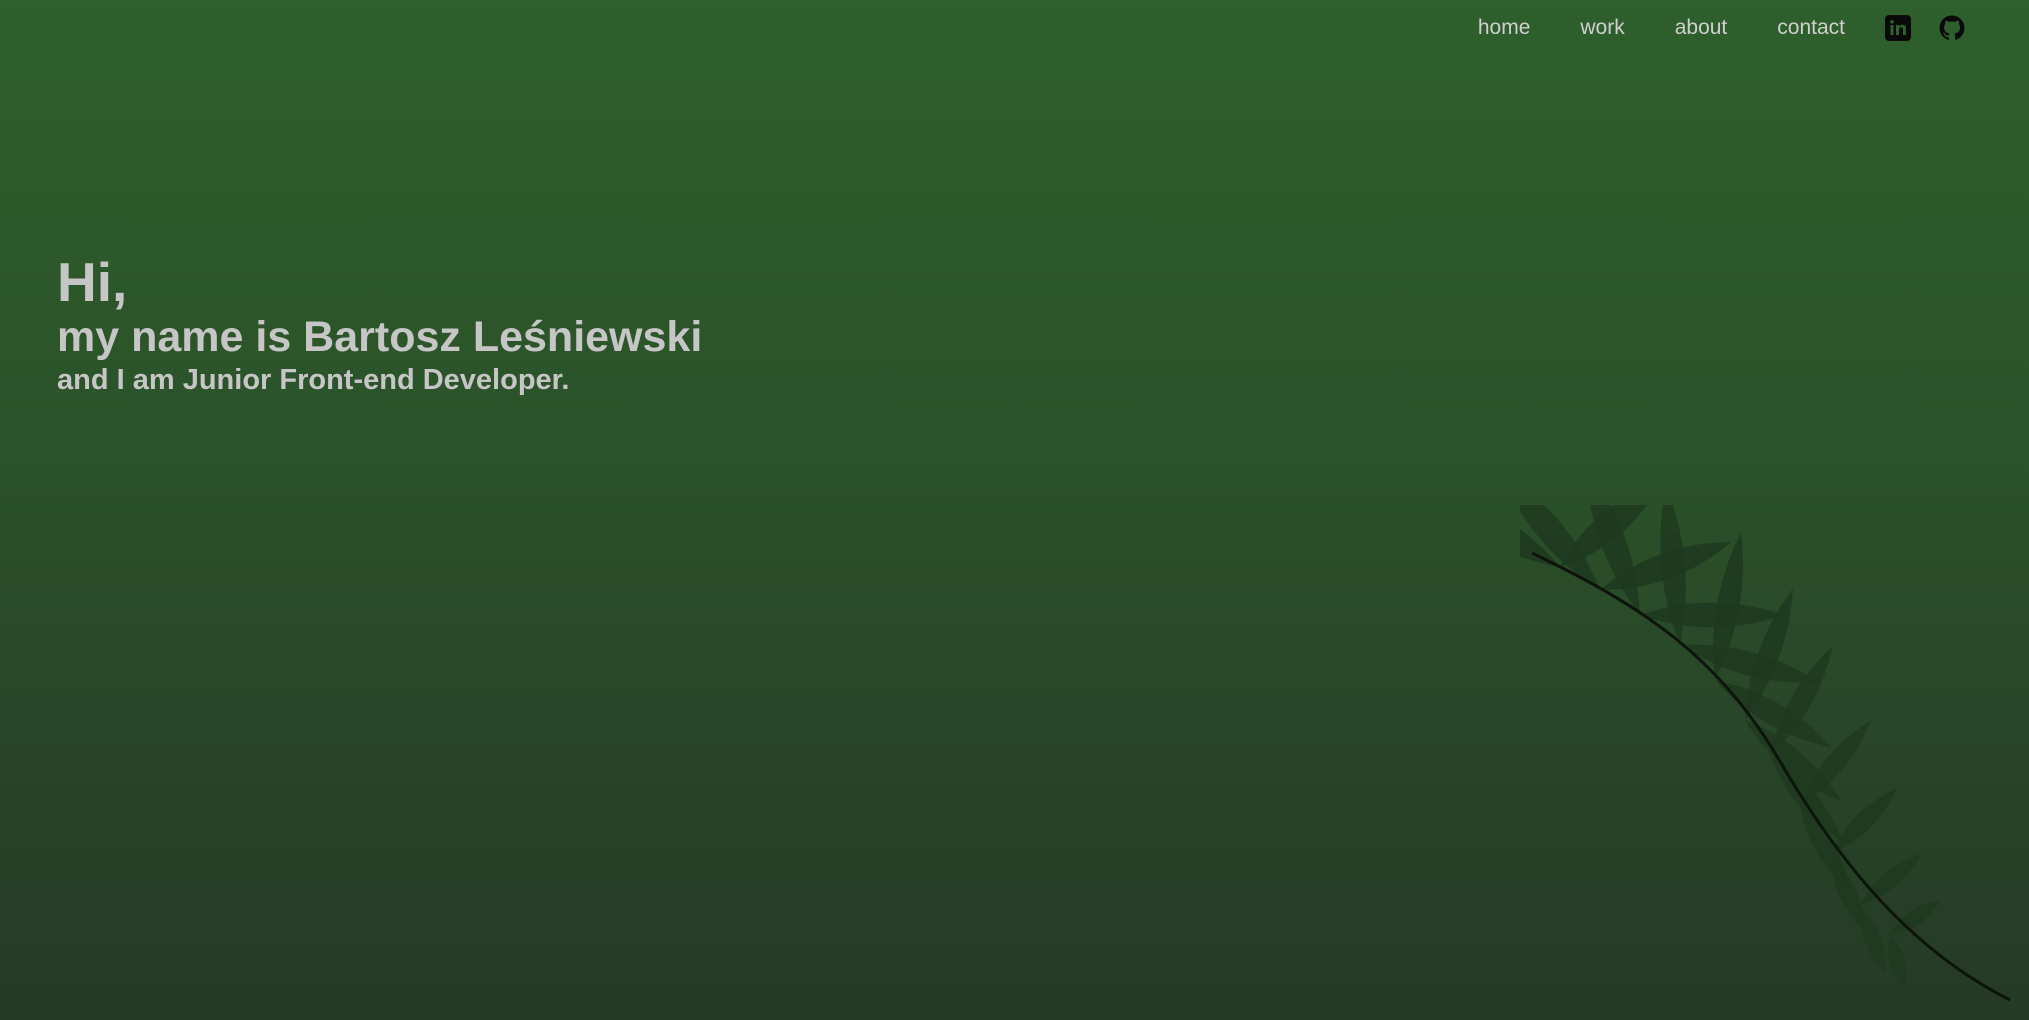 This screenshot has width=2029, height=1020. I want to click on fern-stem, so click(1771, 776).